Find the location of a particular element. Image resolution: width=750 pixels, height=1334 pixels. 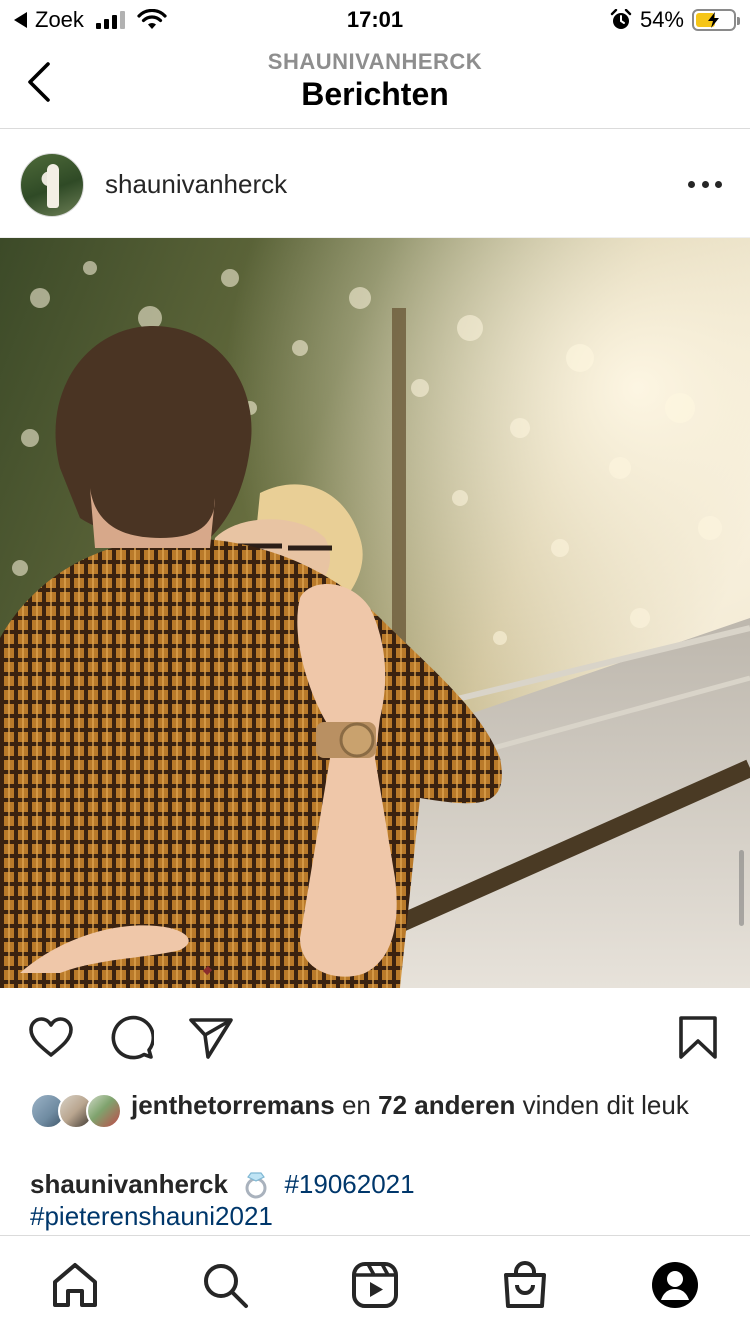

hashtag-link: #19062021 is located at coordinates (349, 1184).